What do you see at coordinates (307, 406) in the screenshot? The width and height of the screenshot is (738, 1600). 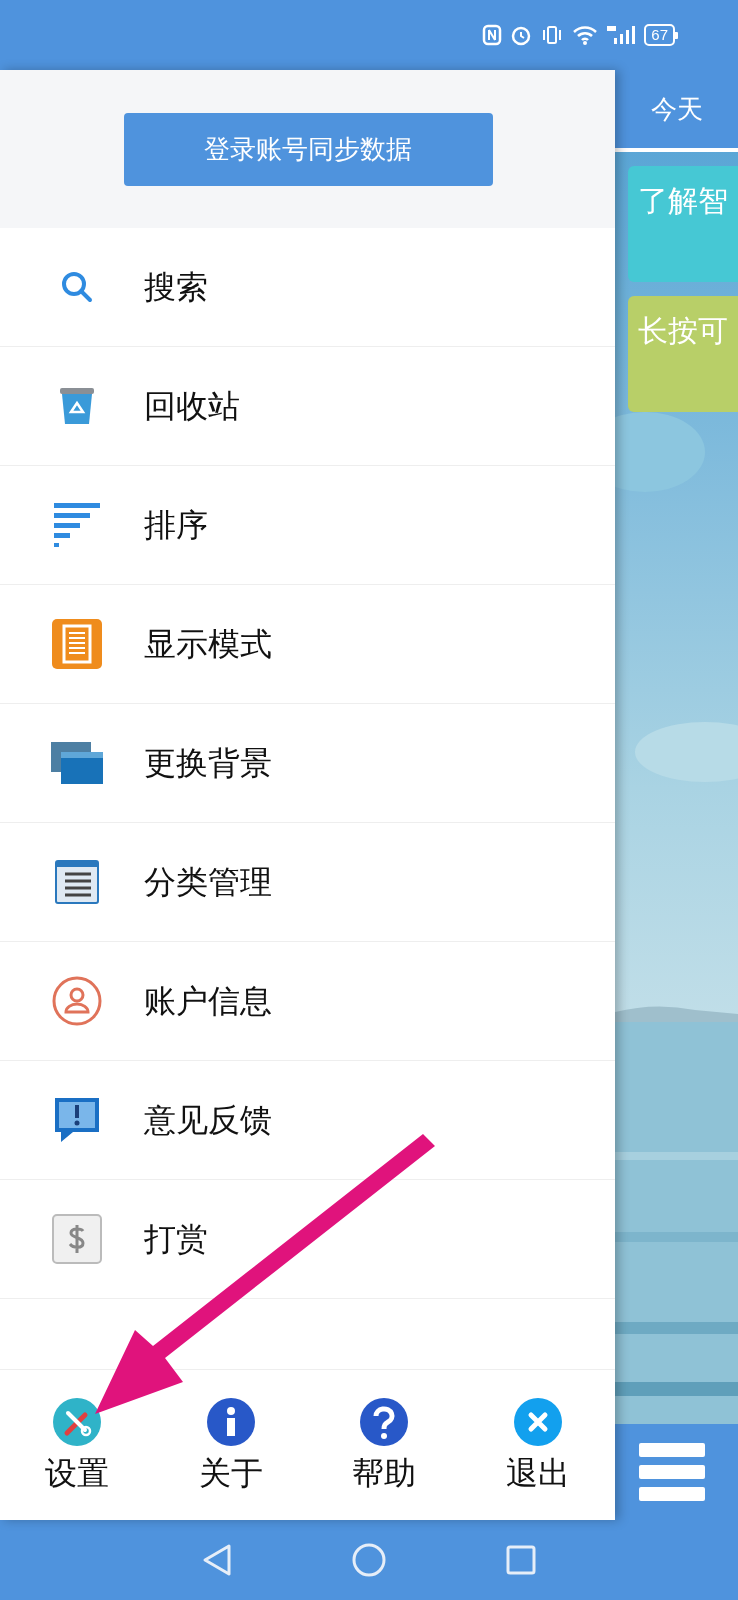 I see `menu-item: 回收站` at bounding box center [307, 406].